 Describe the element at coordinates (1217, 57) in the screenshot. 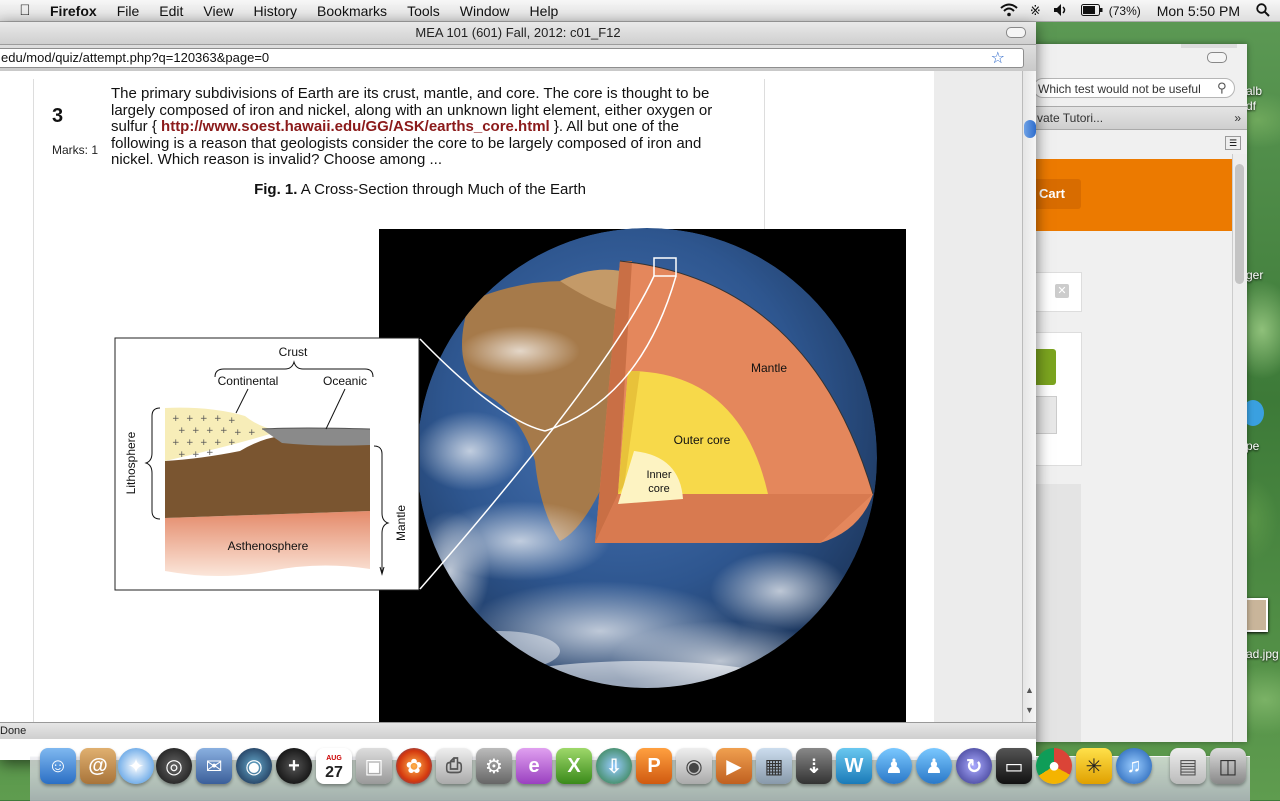

I see `window-toolbar-toggle` at that location.